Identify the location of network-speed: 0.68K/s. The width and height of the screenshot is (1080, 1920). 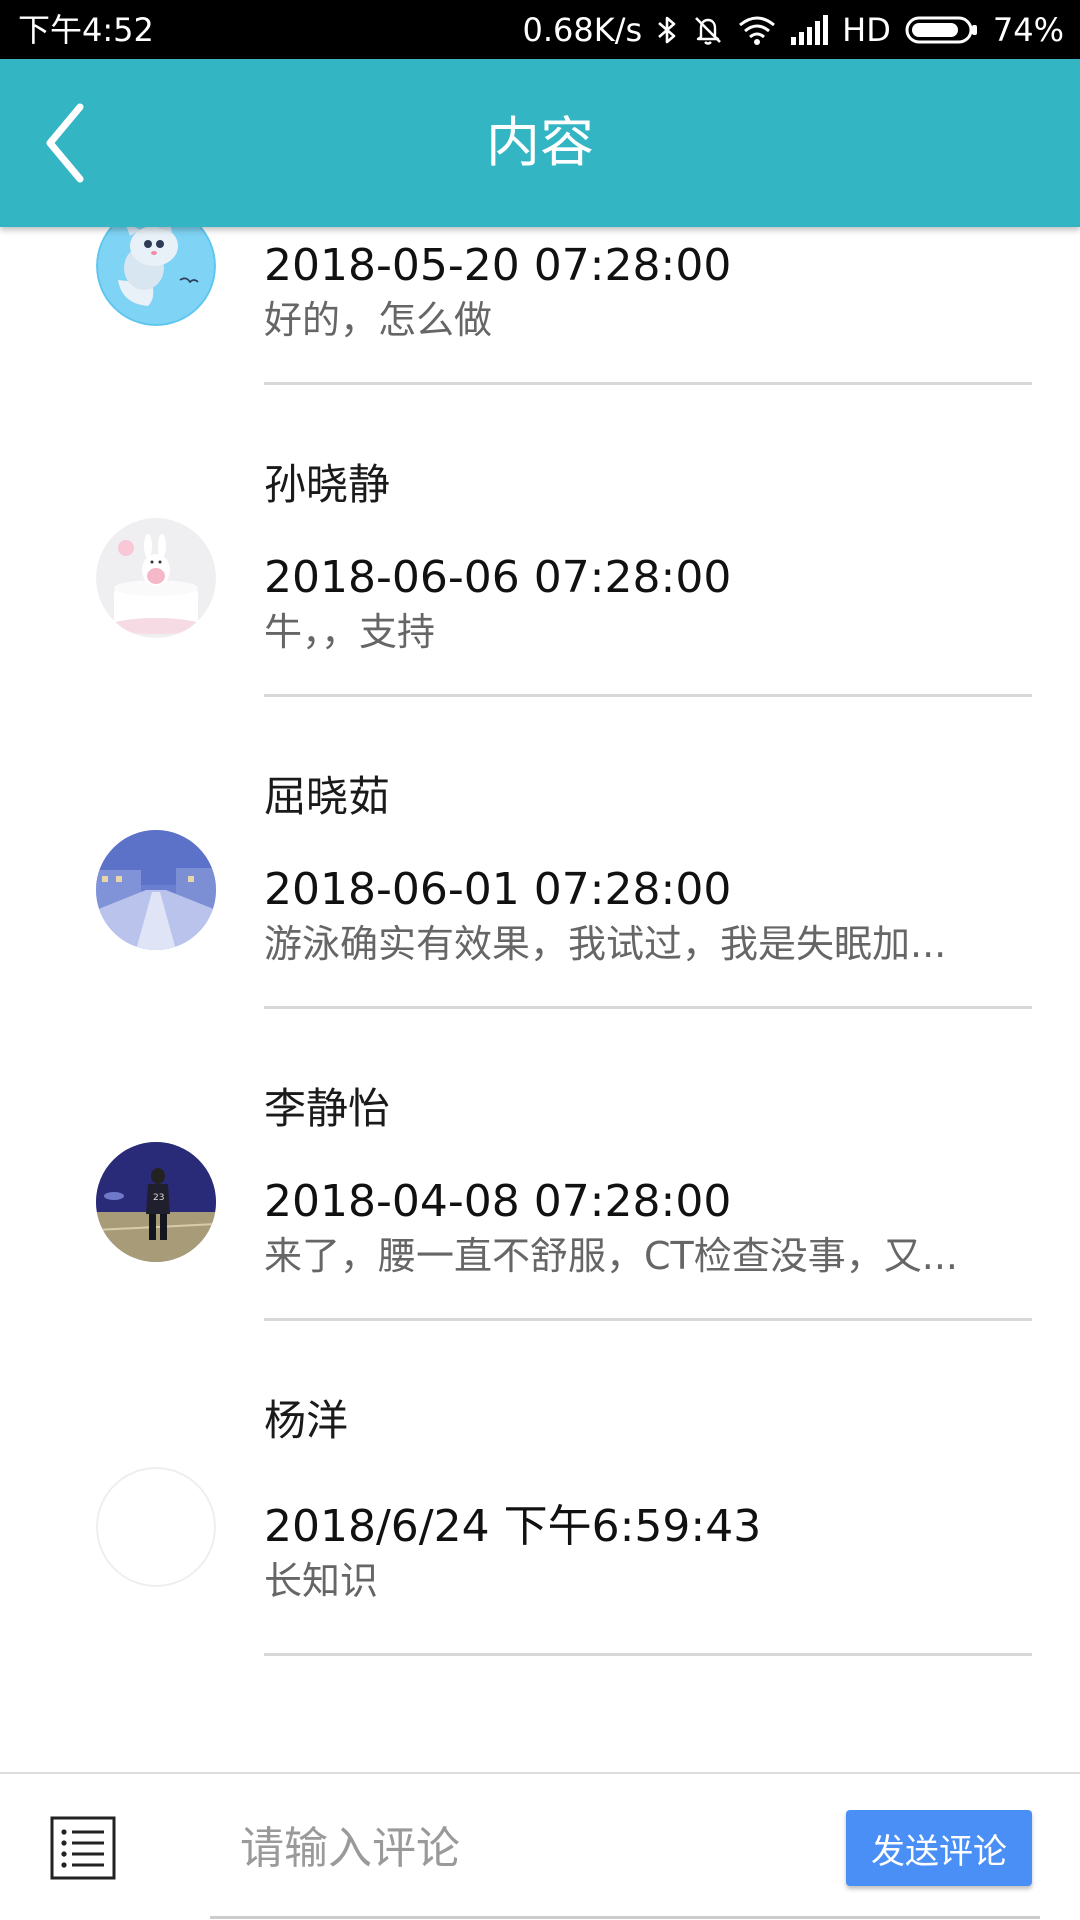
(582, 30).